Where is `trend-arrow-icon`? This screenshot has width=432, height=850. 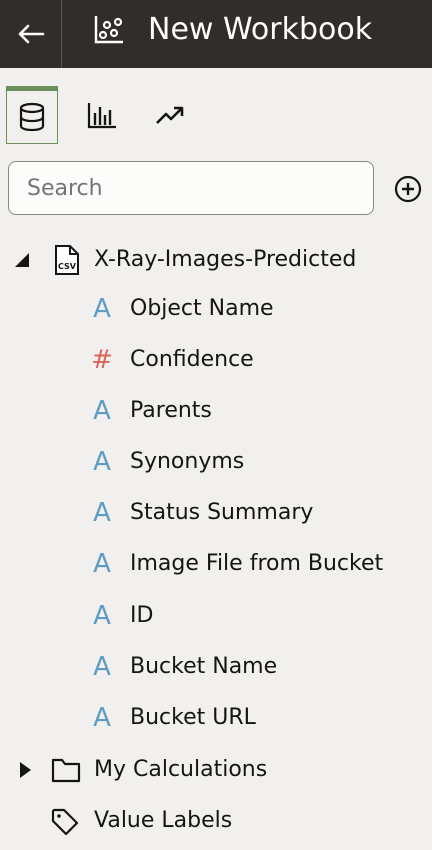
trend-arrow-icon is located at coordinates (170, 115).